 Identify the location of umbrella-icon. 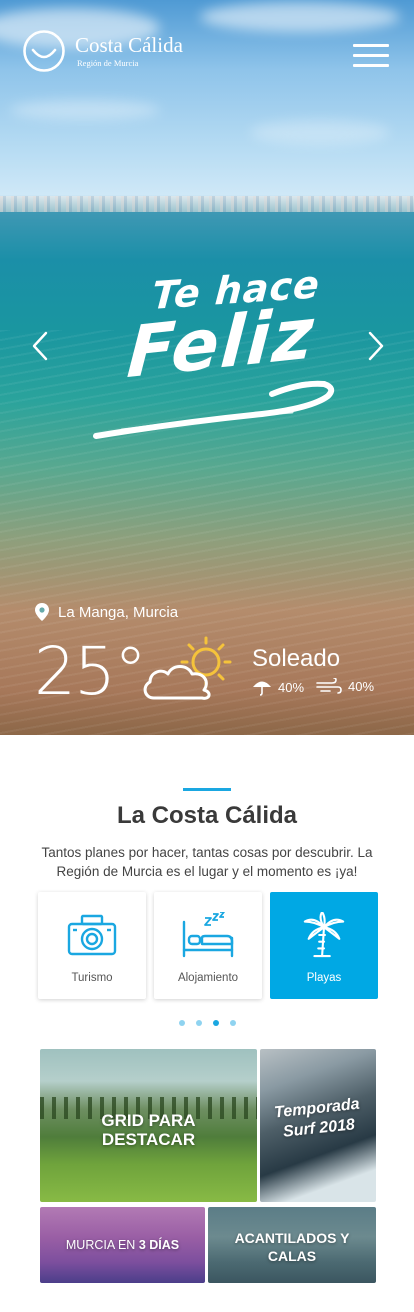
(262, 688).